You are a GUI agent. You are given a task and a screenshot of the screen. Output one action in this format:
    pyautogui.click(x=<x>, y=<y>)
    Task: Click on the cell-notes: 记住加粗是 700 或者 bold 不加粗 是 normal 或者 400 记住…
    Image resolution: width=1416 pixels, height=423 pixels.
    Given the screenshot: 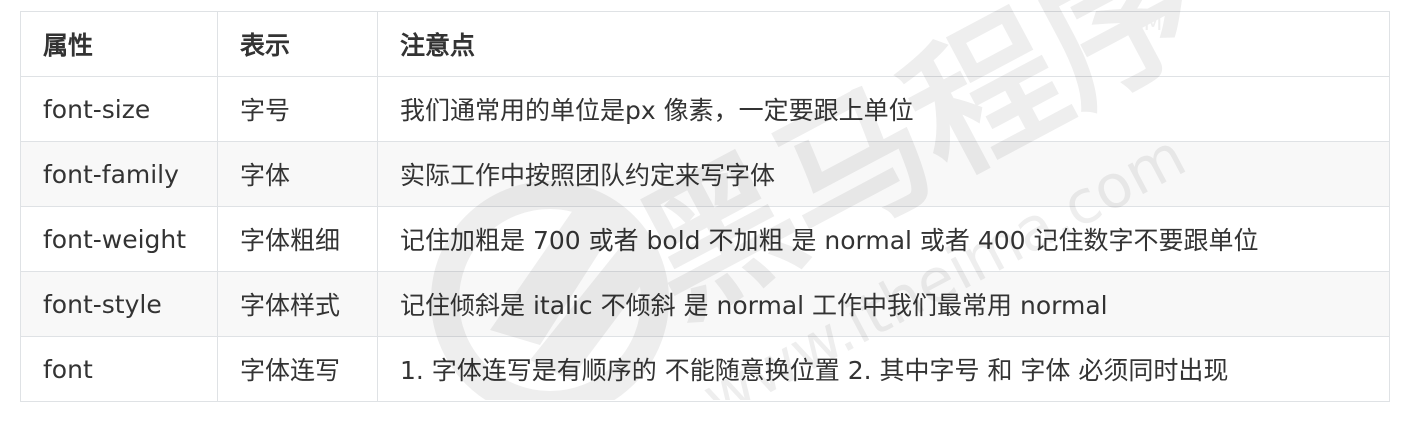 What is the action you would take?
    pyautogui.click(x=883, y=239)
    